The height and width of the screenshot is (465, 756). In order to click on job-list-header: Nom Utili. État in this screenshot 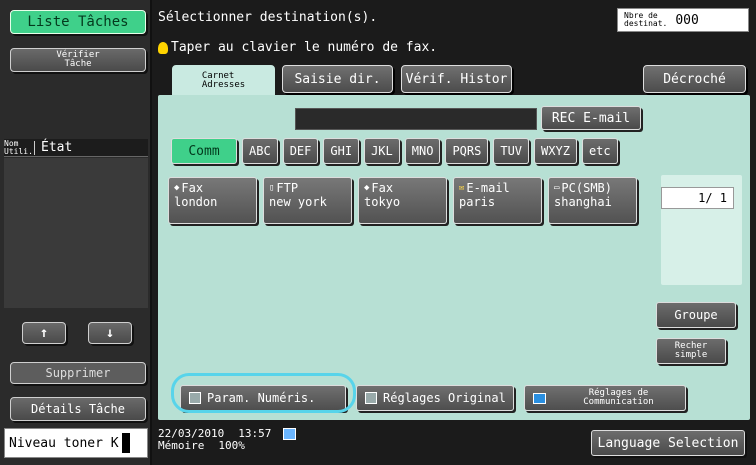, I will do `click(76, 148)`.